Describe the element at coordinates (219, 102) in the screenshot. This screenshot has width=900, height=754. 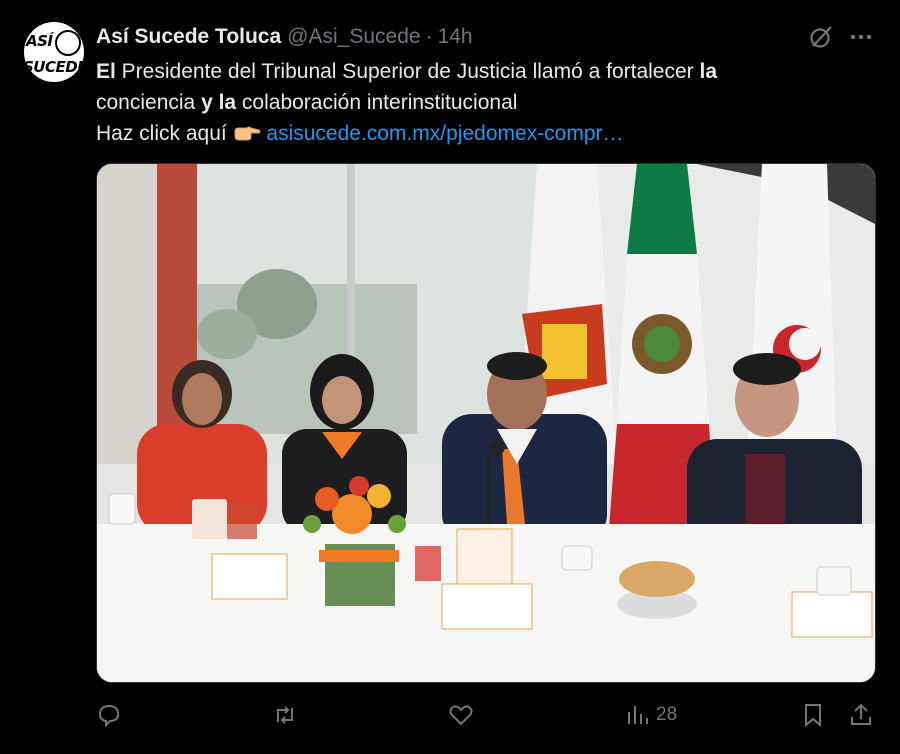
I see `tweet-text-bold-yla: y la` at that location.